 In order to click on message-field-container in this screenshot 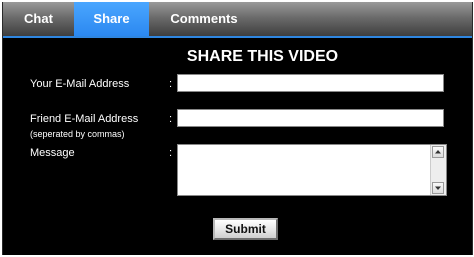, I will do `click(312, 170)`.